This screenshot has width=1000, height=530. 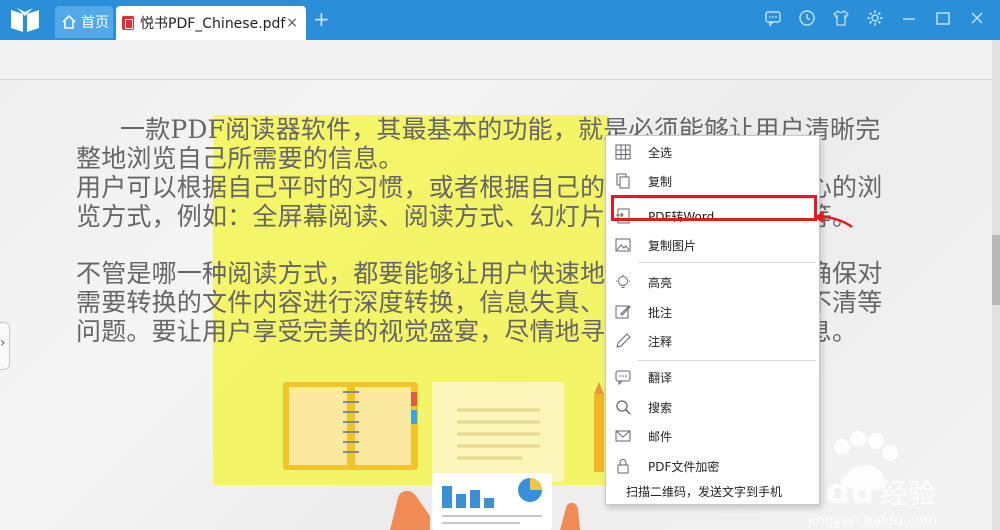 What do you see at coordinates (833, 220) in the screenshot?
I see `annotation-arrow-icon` at bounding box center [833, 220].